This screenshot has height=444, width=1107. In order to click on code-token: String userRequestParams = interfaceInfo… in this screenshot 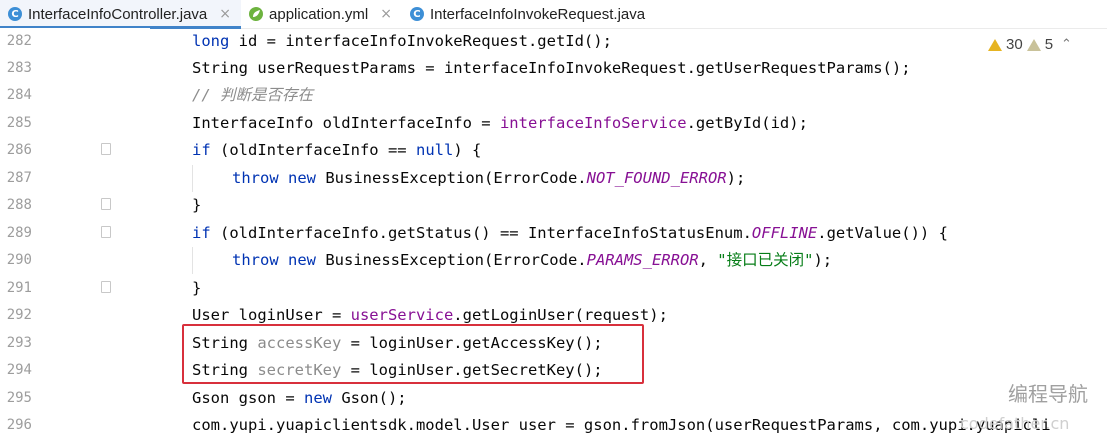, I will do `click(551, 68)`.